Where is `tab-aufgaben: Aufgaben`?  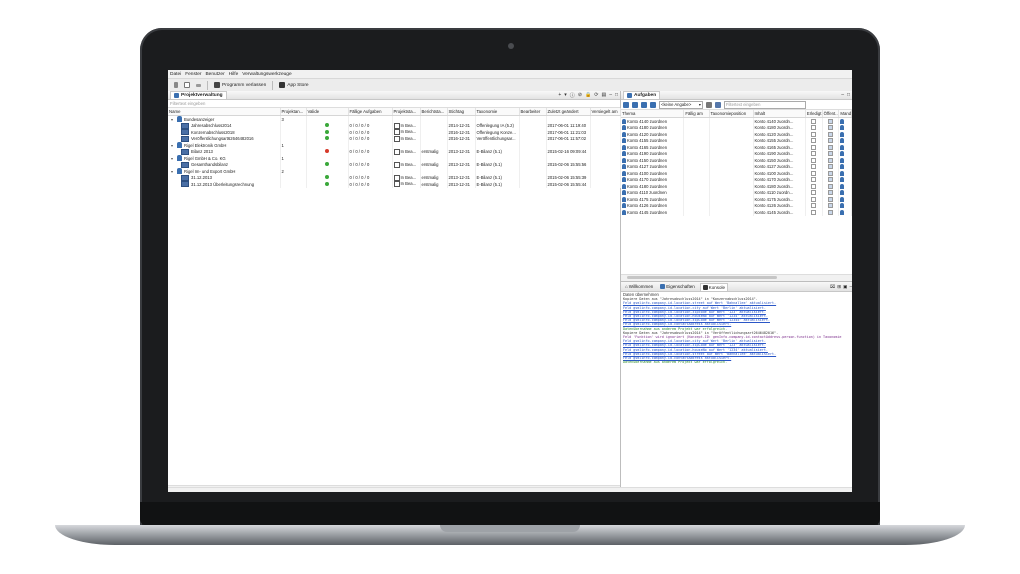 tab-aufgaben: Aufgaben is located at coordinates (642, 95).